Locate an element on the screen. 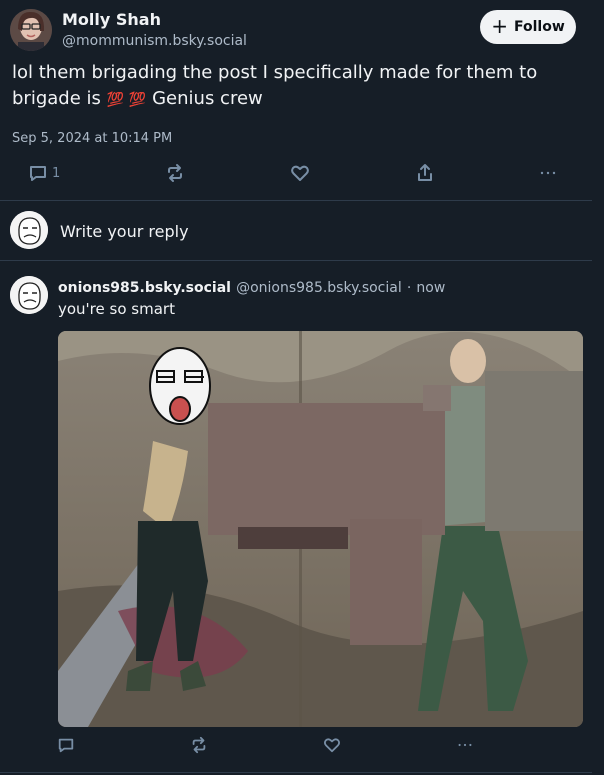  author-name: Molly Shah is located at coordinates (111, 19).